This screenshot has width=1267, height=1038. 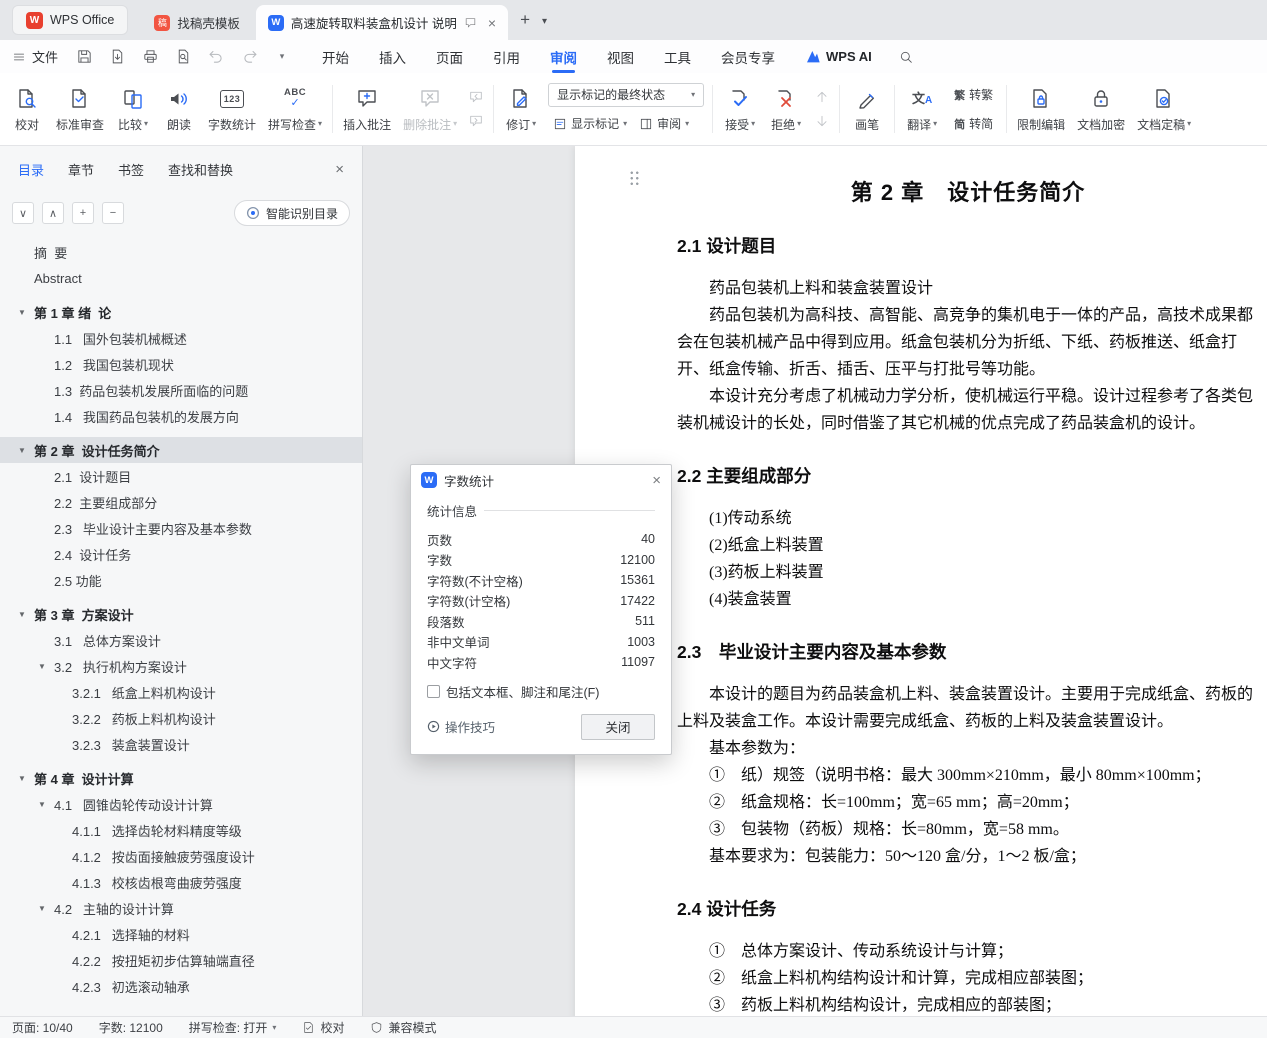 I want to click on compare-button: 比较 ▾, so click(x=133, y=109).